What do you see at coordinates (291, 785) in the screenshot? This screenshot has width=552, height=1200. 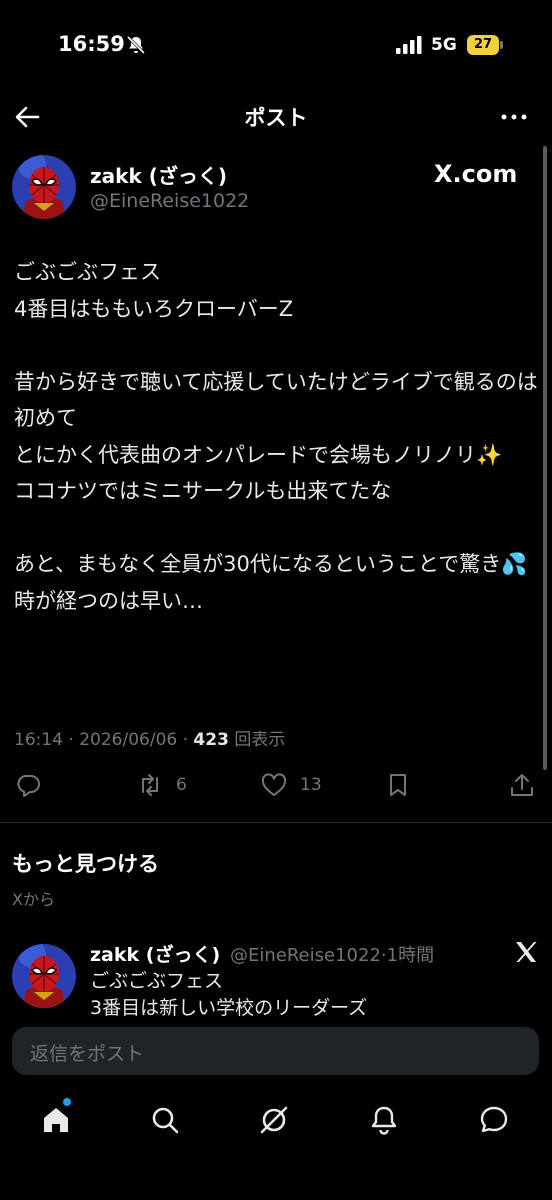 I see `like-button: 13` at bounding box center [291, 785].